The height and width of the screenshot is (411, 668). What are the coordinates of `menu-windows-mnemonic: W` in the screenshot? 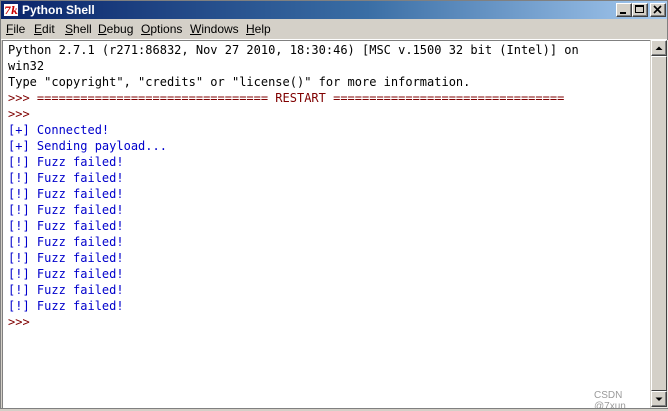 It's located at (196, 29).